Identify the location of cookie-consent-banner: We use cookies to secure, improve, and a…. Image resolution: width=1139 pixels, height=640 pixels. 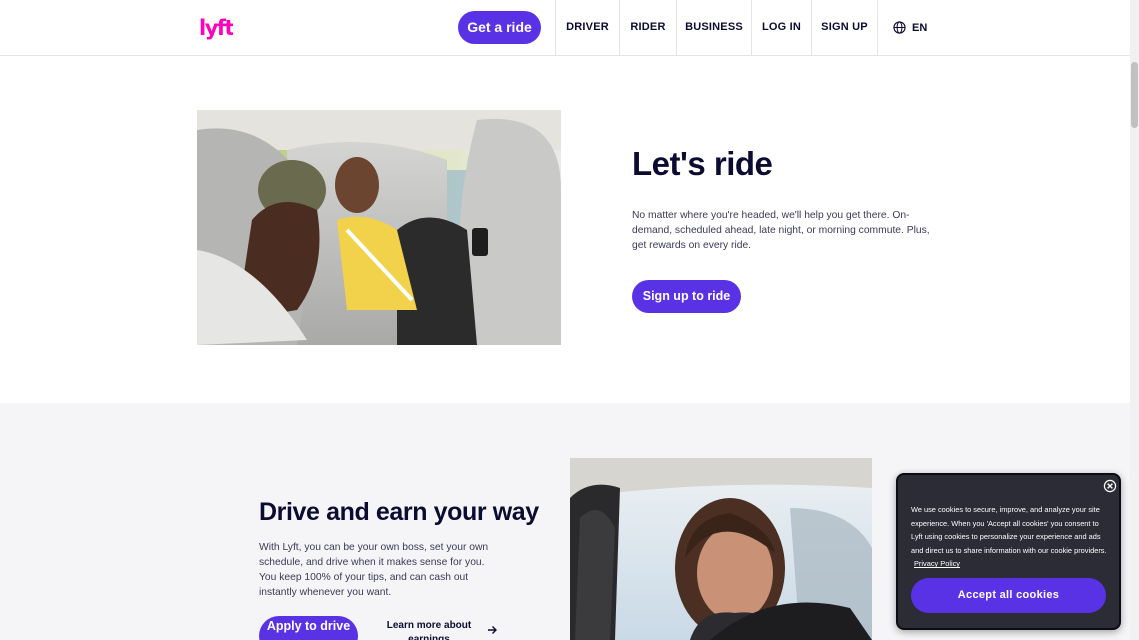
(1008, 551).